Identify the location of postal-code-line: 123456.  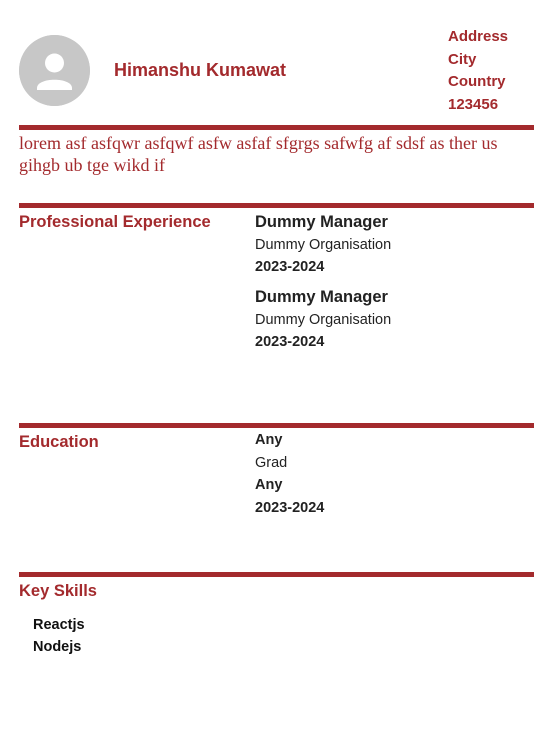
(473, 105).